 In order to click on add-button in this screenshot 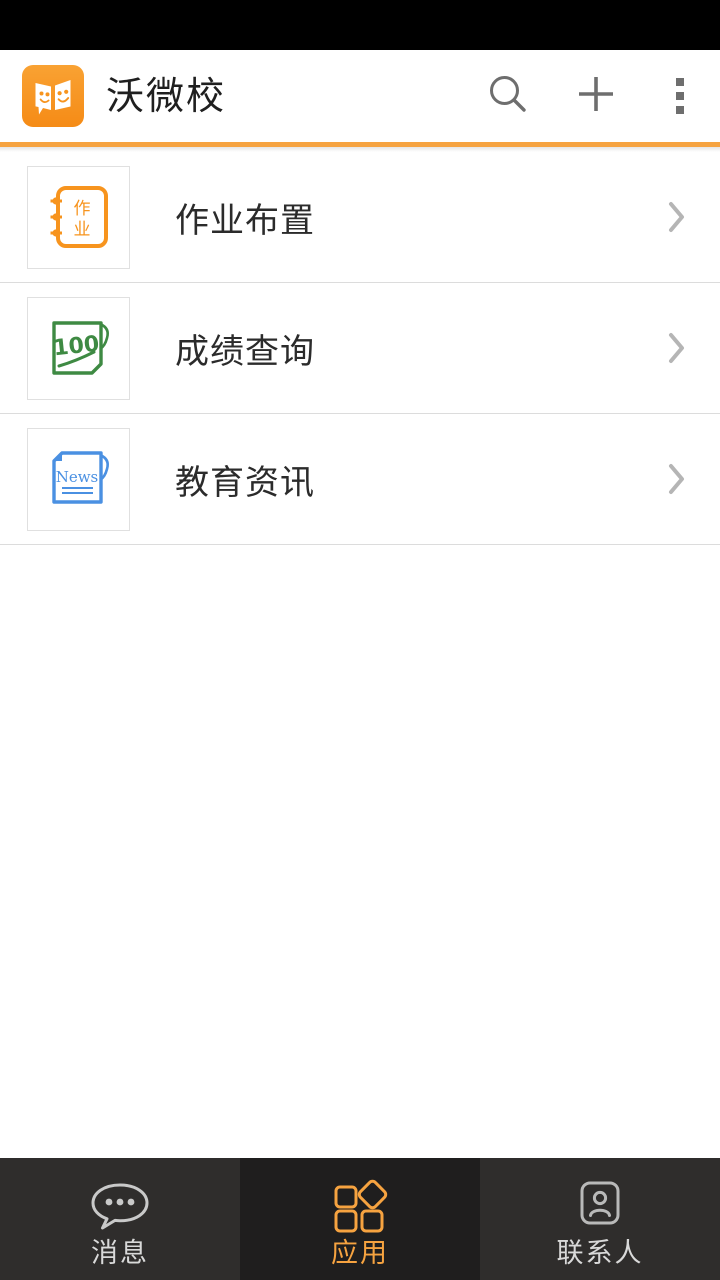, I will do `click(596, 96)`.